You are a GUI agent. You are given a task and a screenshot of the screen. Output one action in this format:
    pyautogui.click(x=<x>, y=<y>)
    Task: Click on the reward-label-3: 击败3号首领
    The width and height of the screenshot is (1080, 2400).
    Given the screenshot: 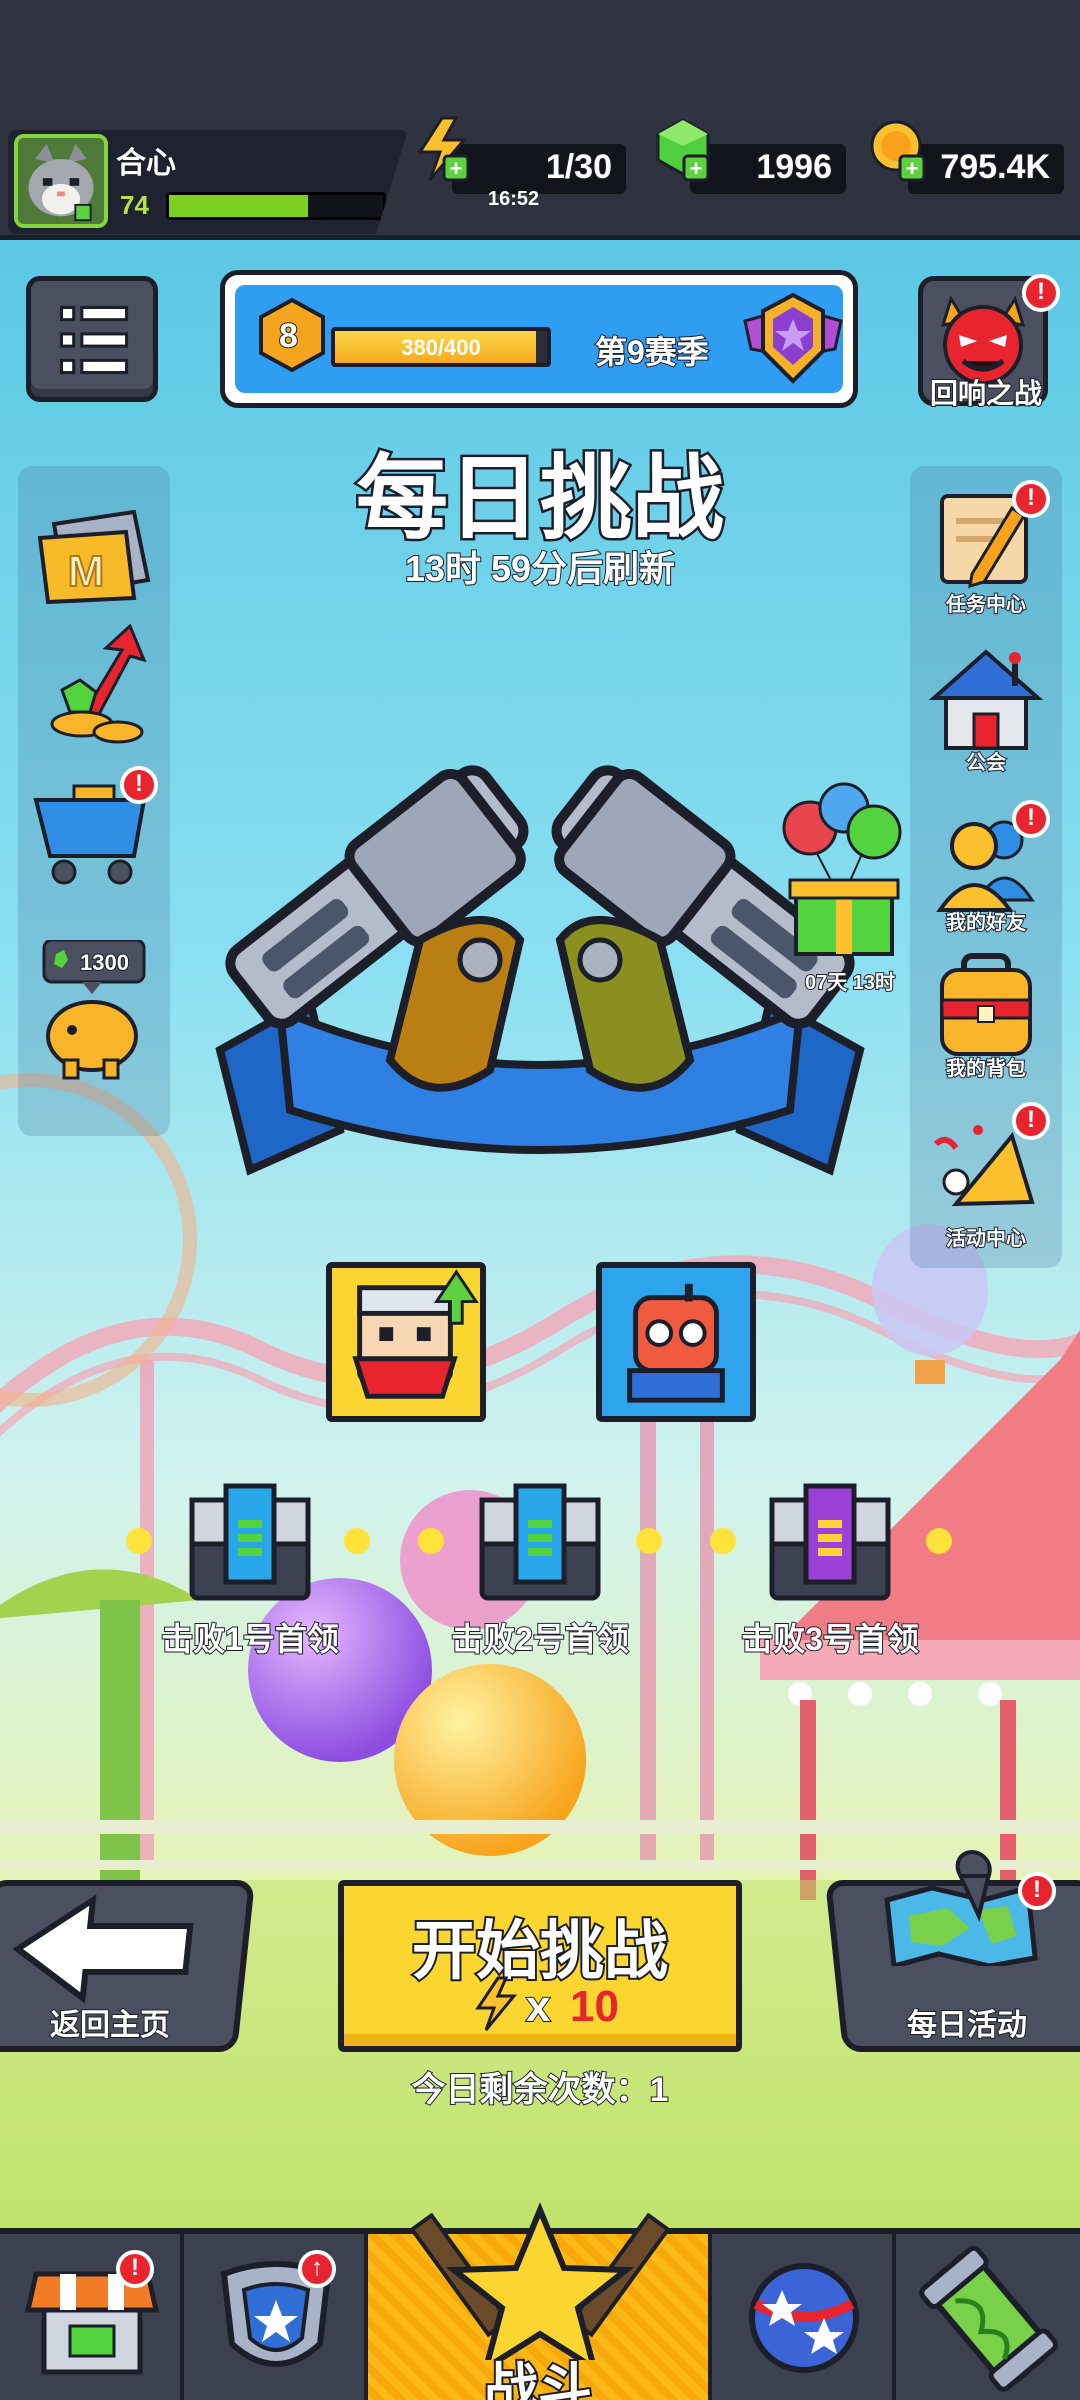 What is the action you would take?
    pyautogui.click(x=830, y=1639)
    